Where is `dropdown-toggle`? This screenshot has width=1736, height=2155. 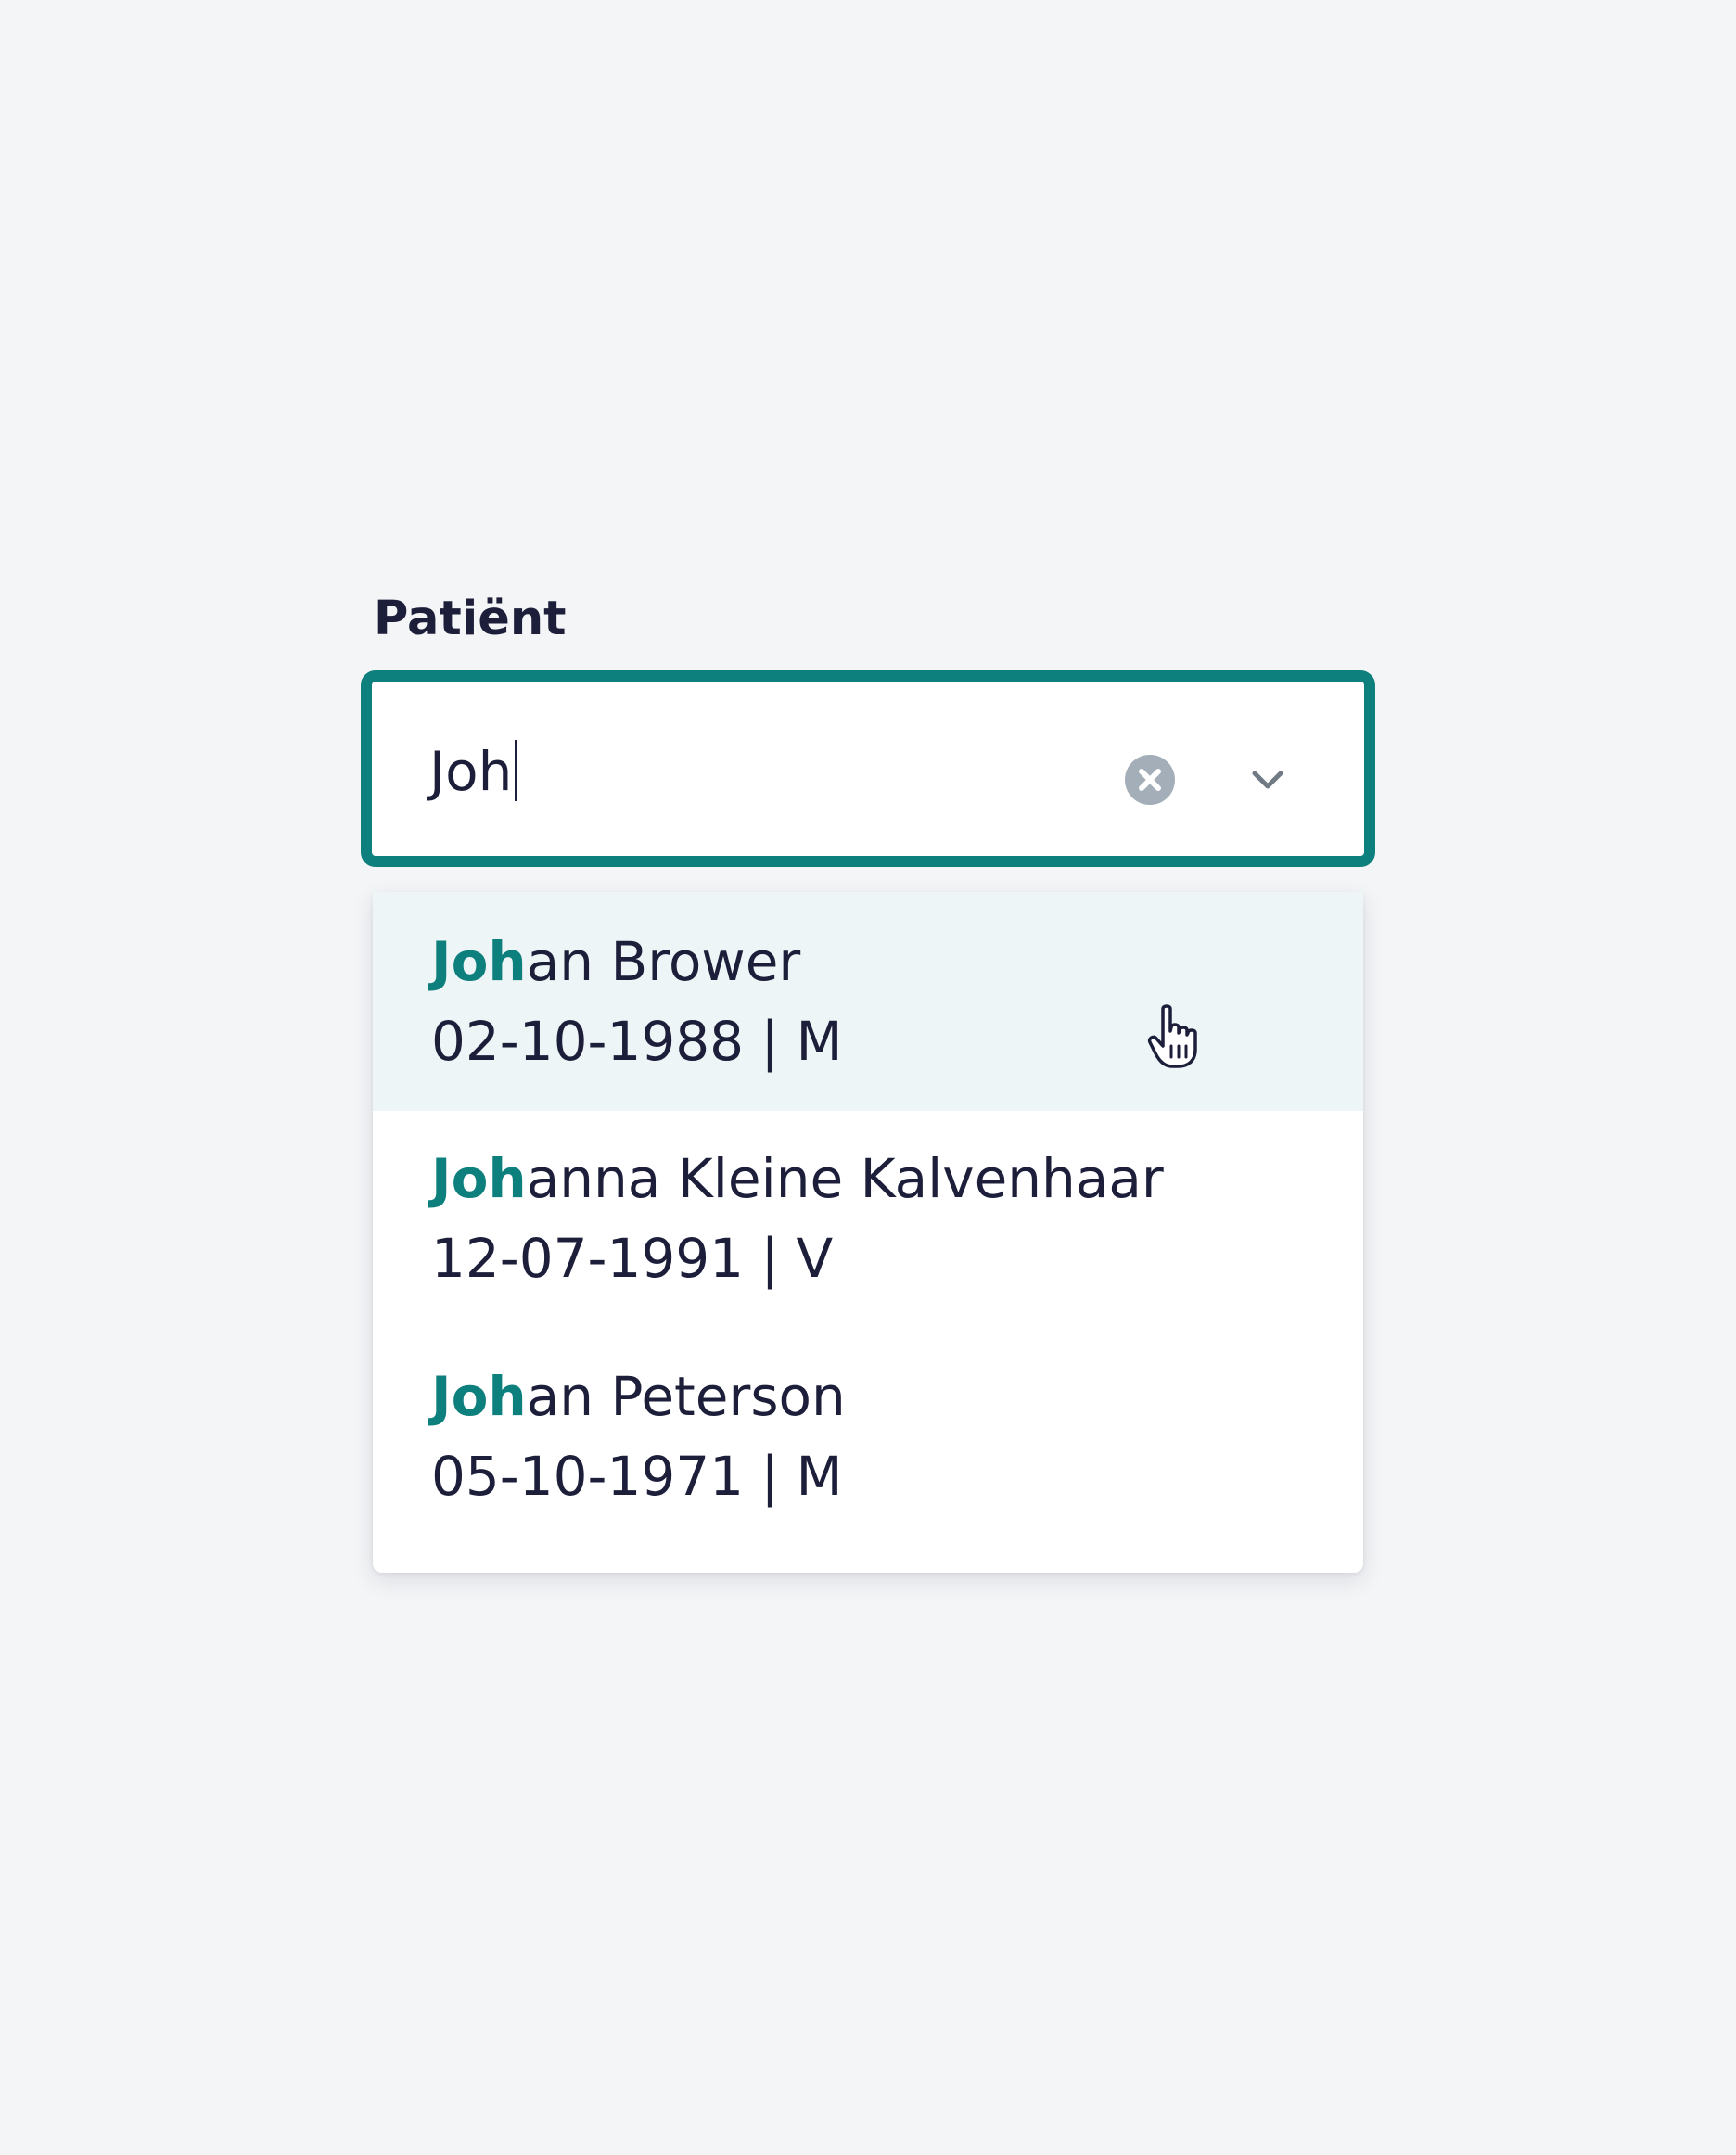 dropdown-toggle is located at coordinates (1267, 780).